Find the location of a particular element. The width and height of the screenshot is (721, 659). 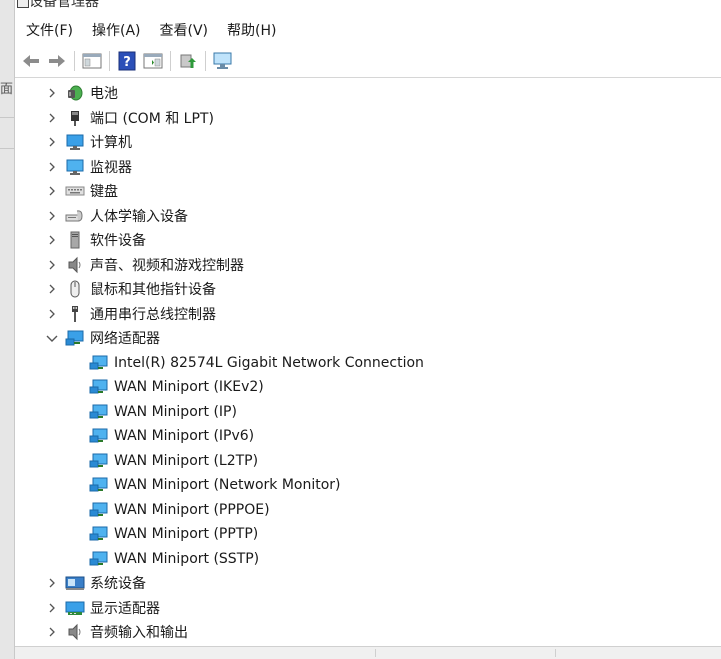

update-driver-button is located at coordinates (188, 61).